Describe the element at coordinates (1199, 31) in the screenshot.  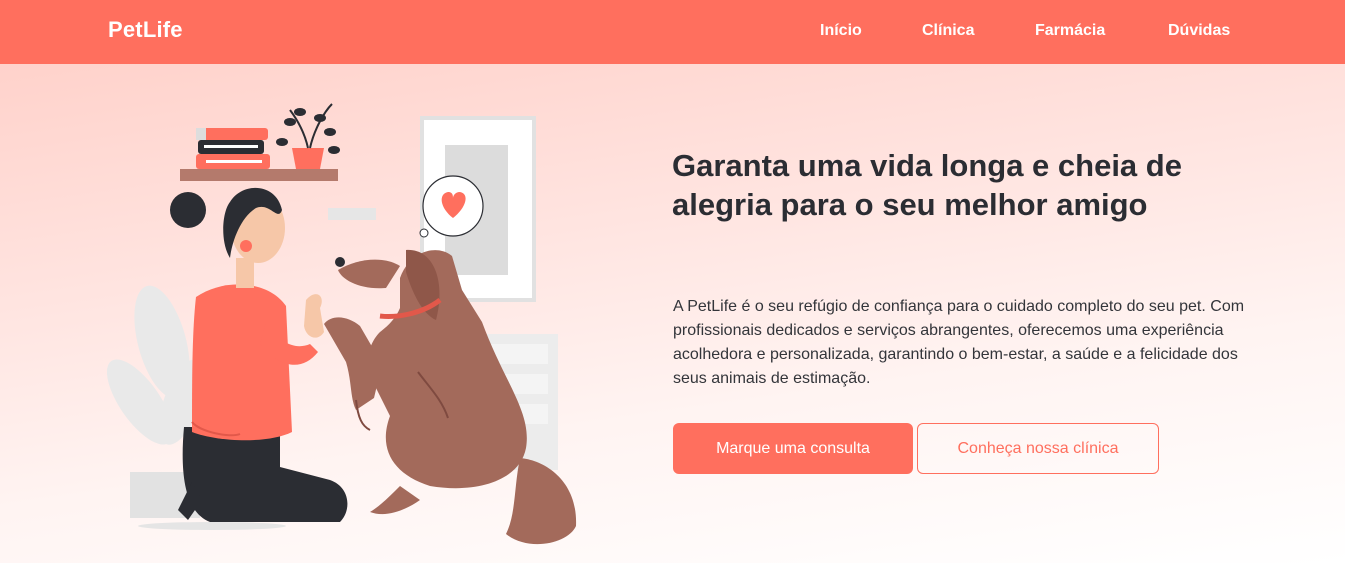
I see `nav-link-duvidas: Dúvidas` at that location.